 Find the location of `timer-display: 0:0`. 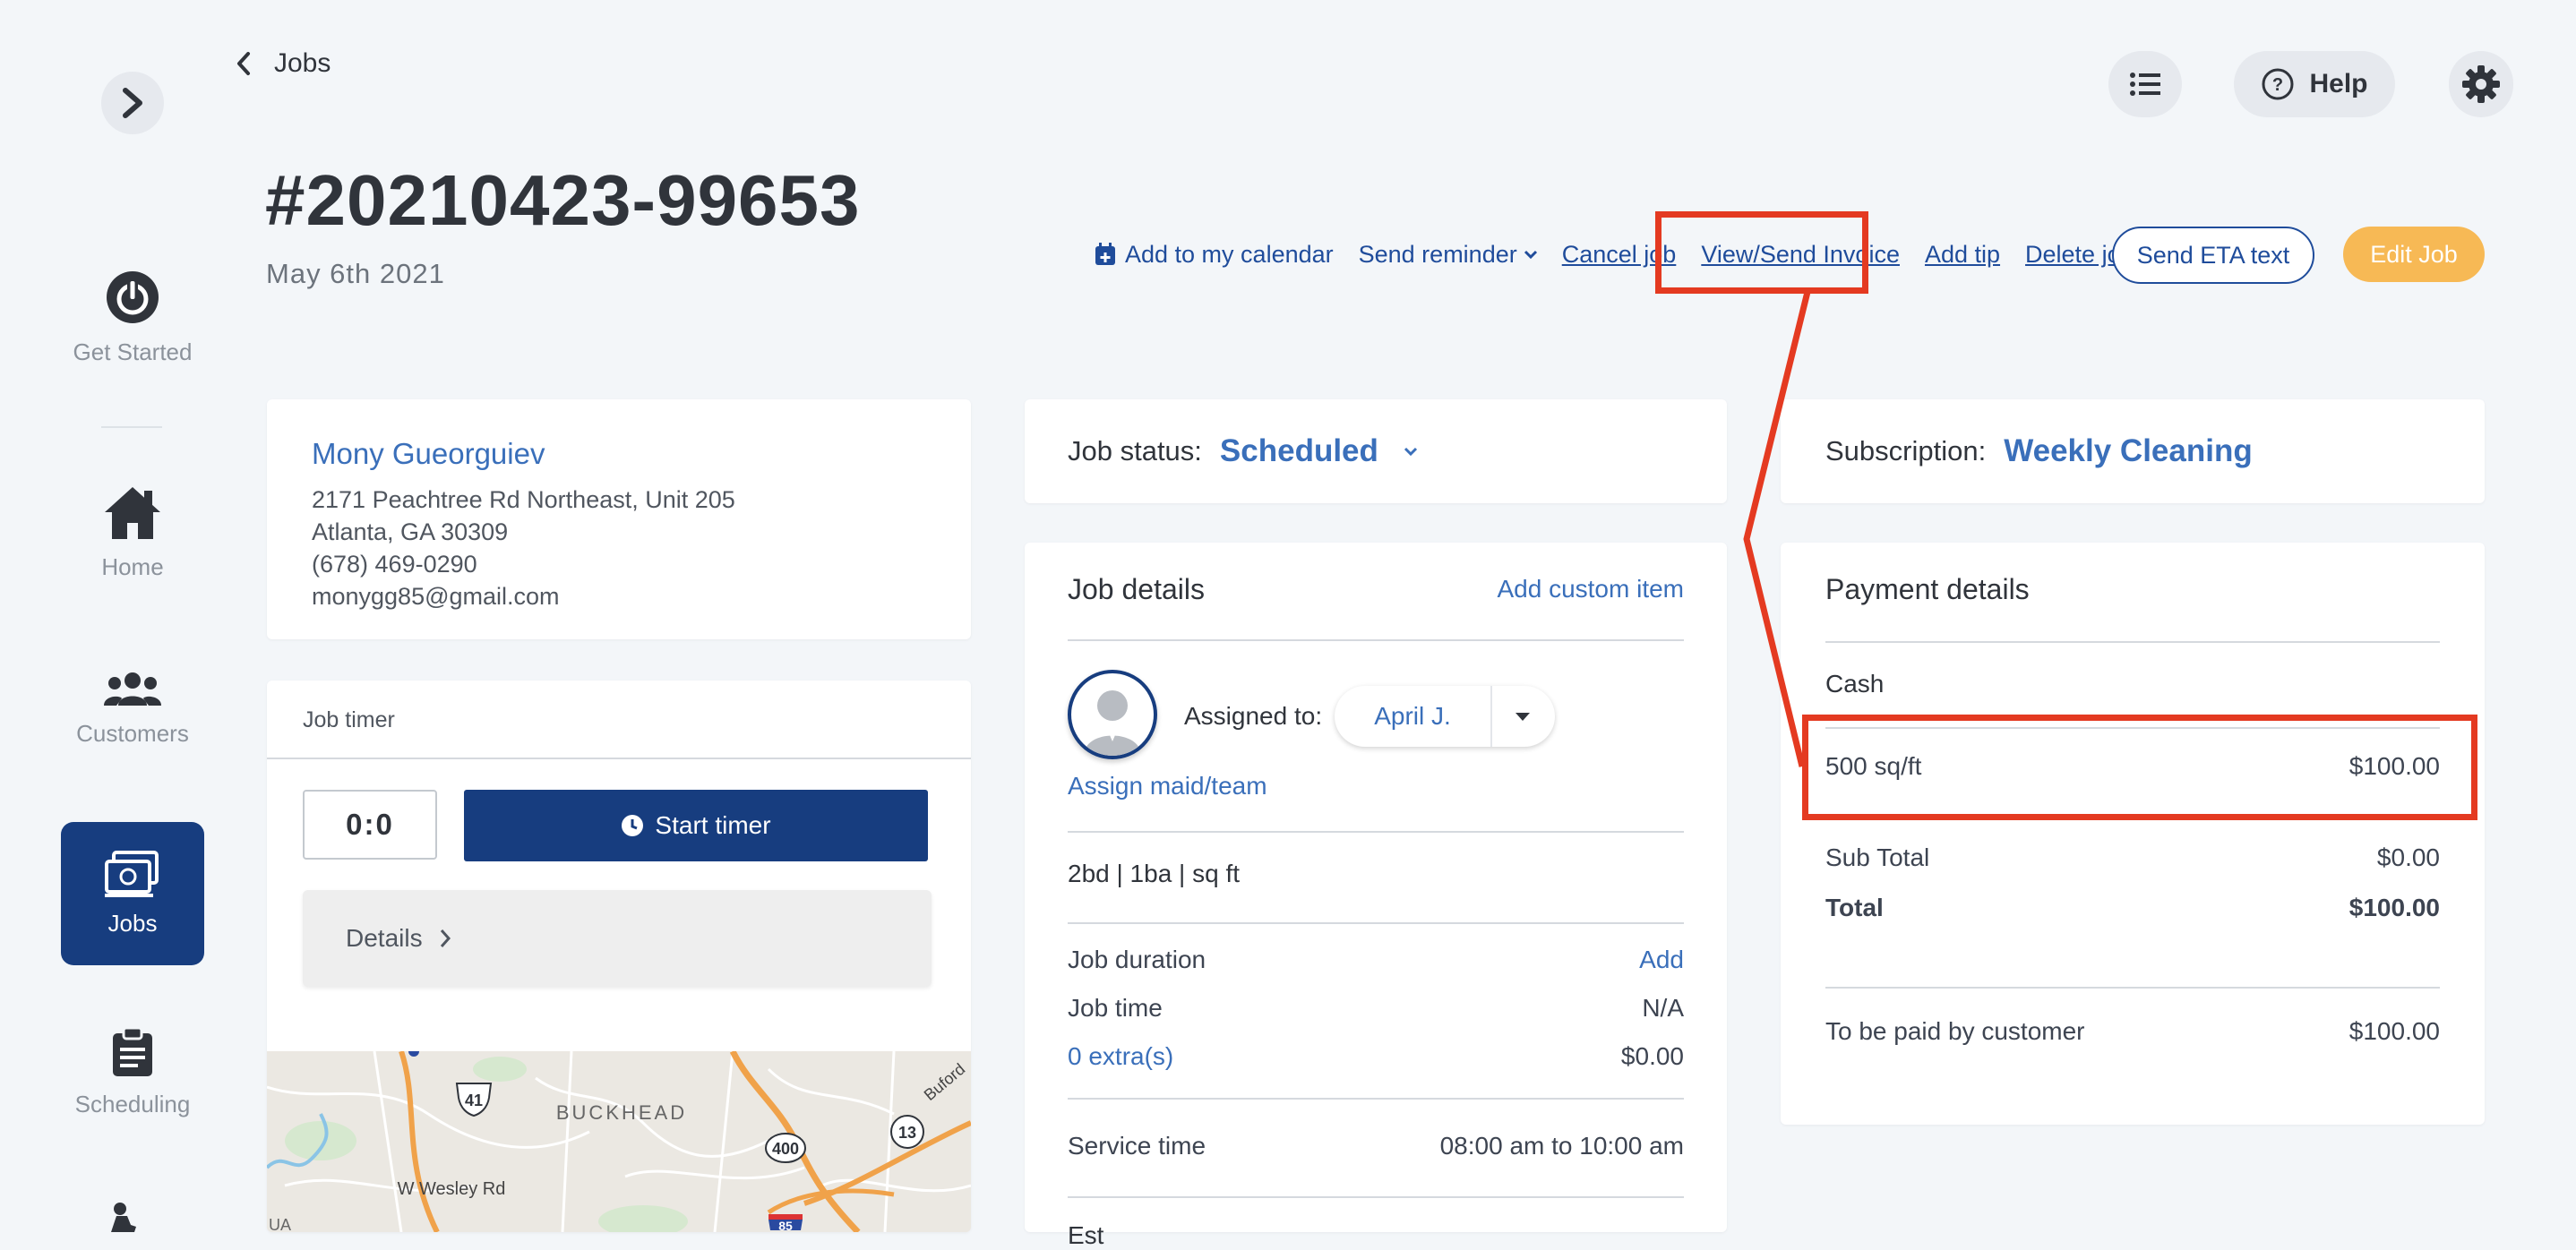

timer-display: 0:0 is located at coordinates (370, 825).